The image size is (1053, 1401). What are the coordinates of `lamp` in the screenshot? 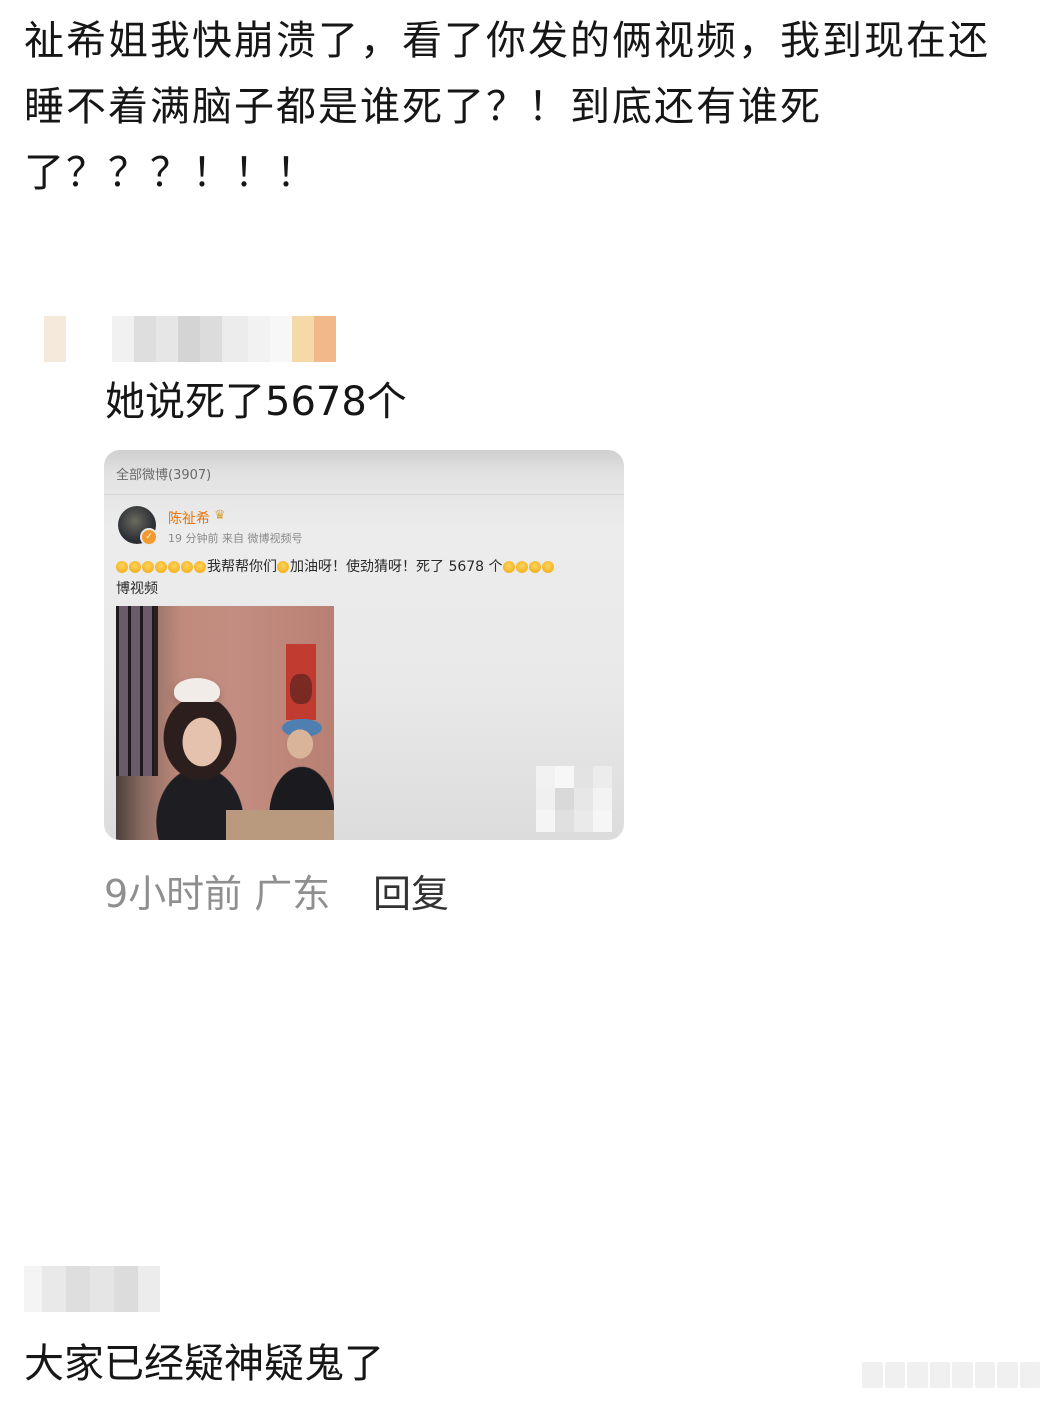 It's located at (197, 691).